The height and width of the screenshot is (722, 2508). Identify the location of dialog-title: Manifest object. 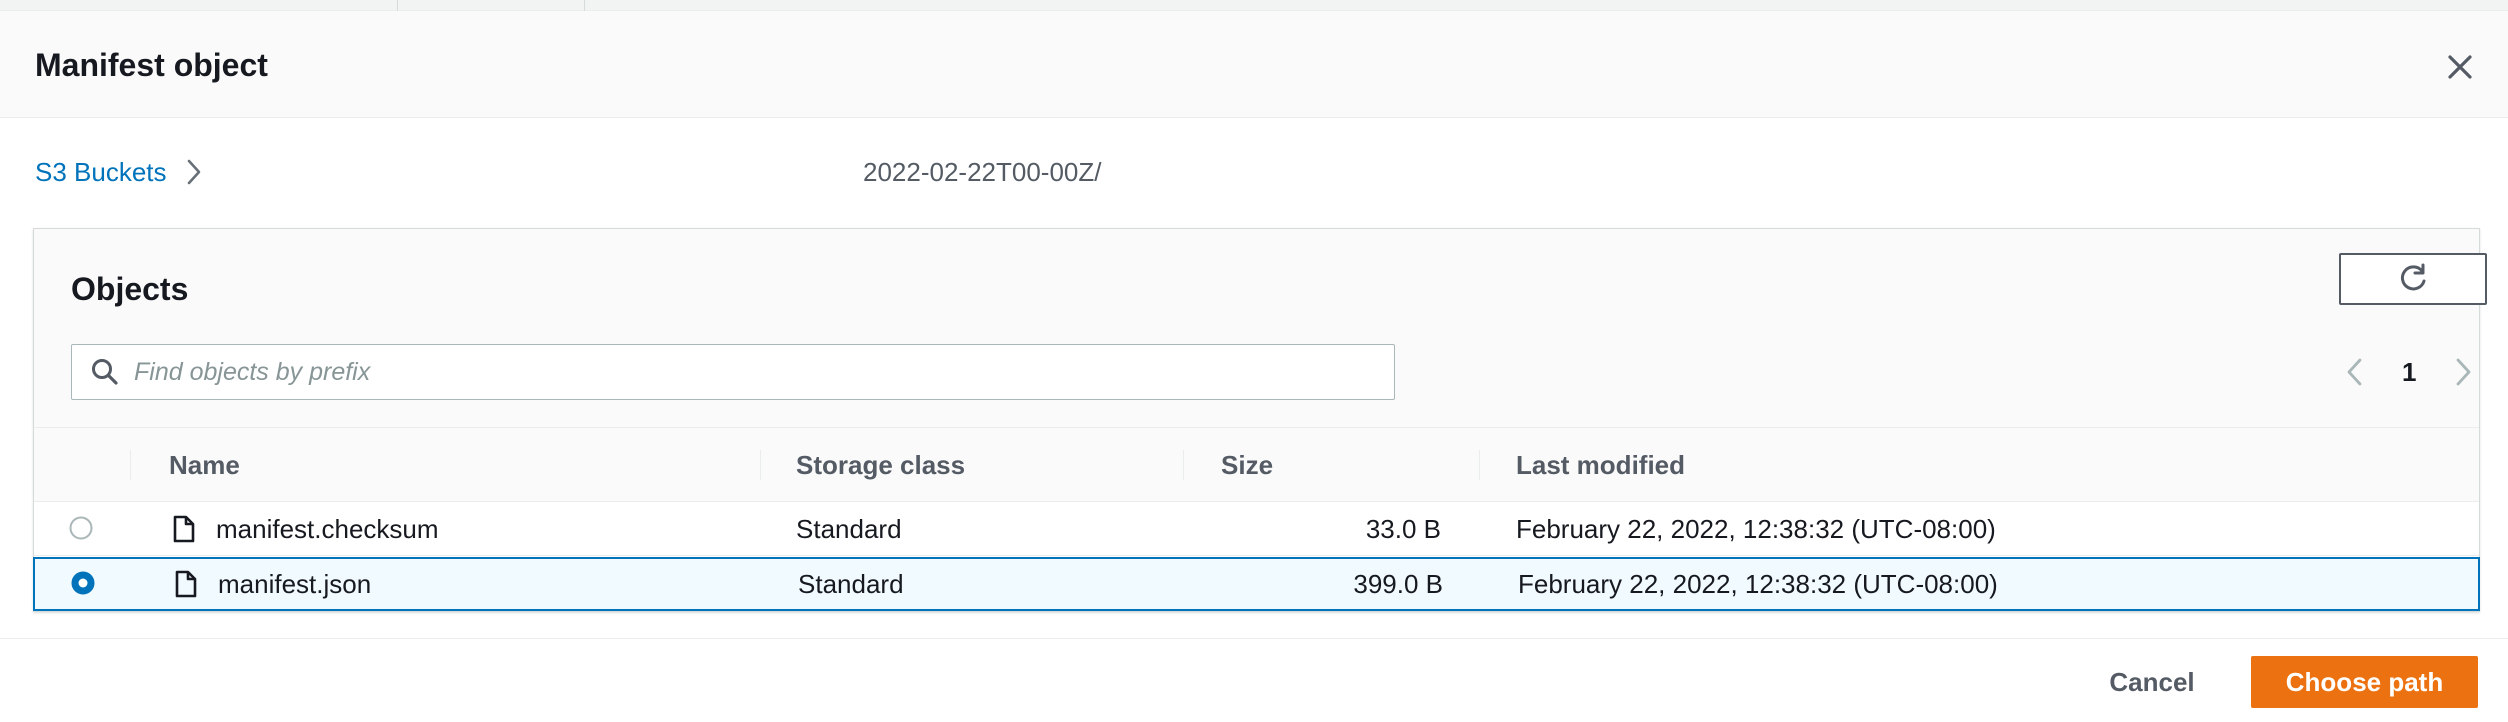
(151, 65).